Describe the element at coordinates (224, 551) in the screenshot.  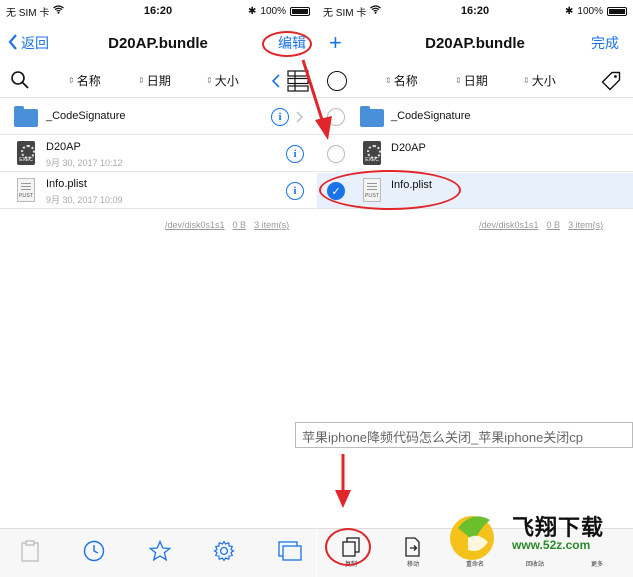
I see `gear-icon` at that location.